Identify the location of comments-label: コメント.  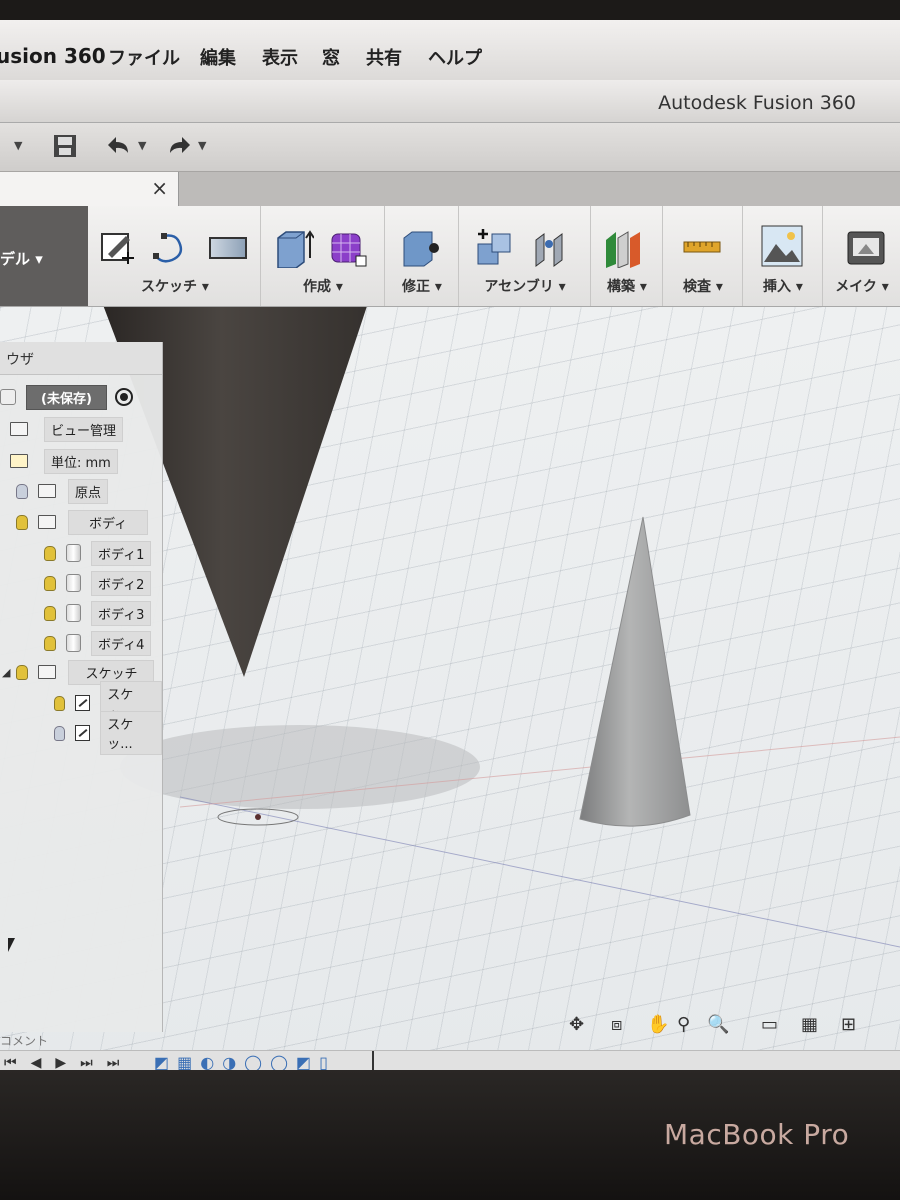
(24, 1040).